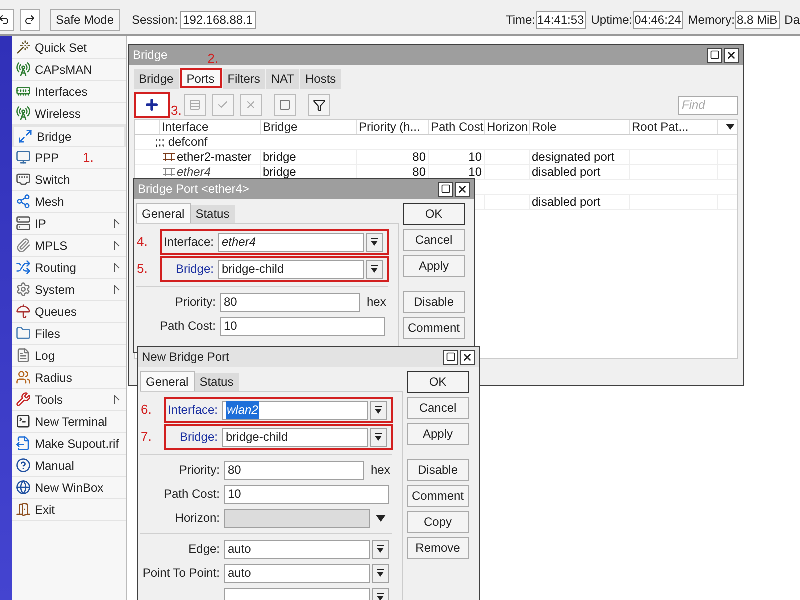 The width and height of the screenshot is (800, 600). What do you see at coordinates (69, 422) in the screenshot?
I see `menu-item: New Terminal` at bounding box center [69, 422].